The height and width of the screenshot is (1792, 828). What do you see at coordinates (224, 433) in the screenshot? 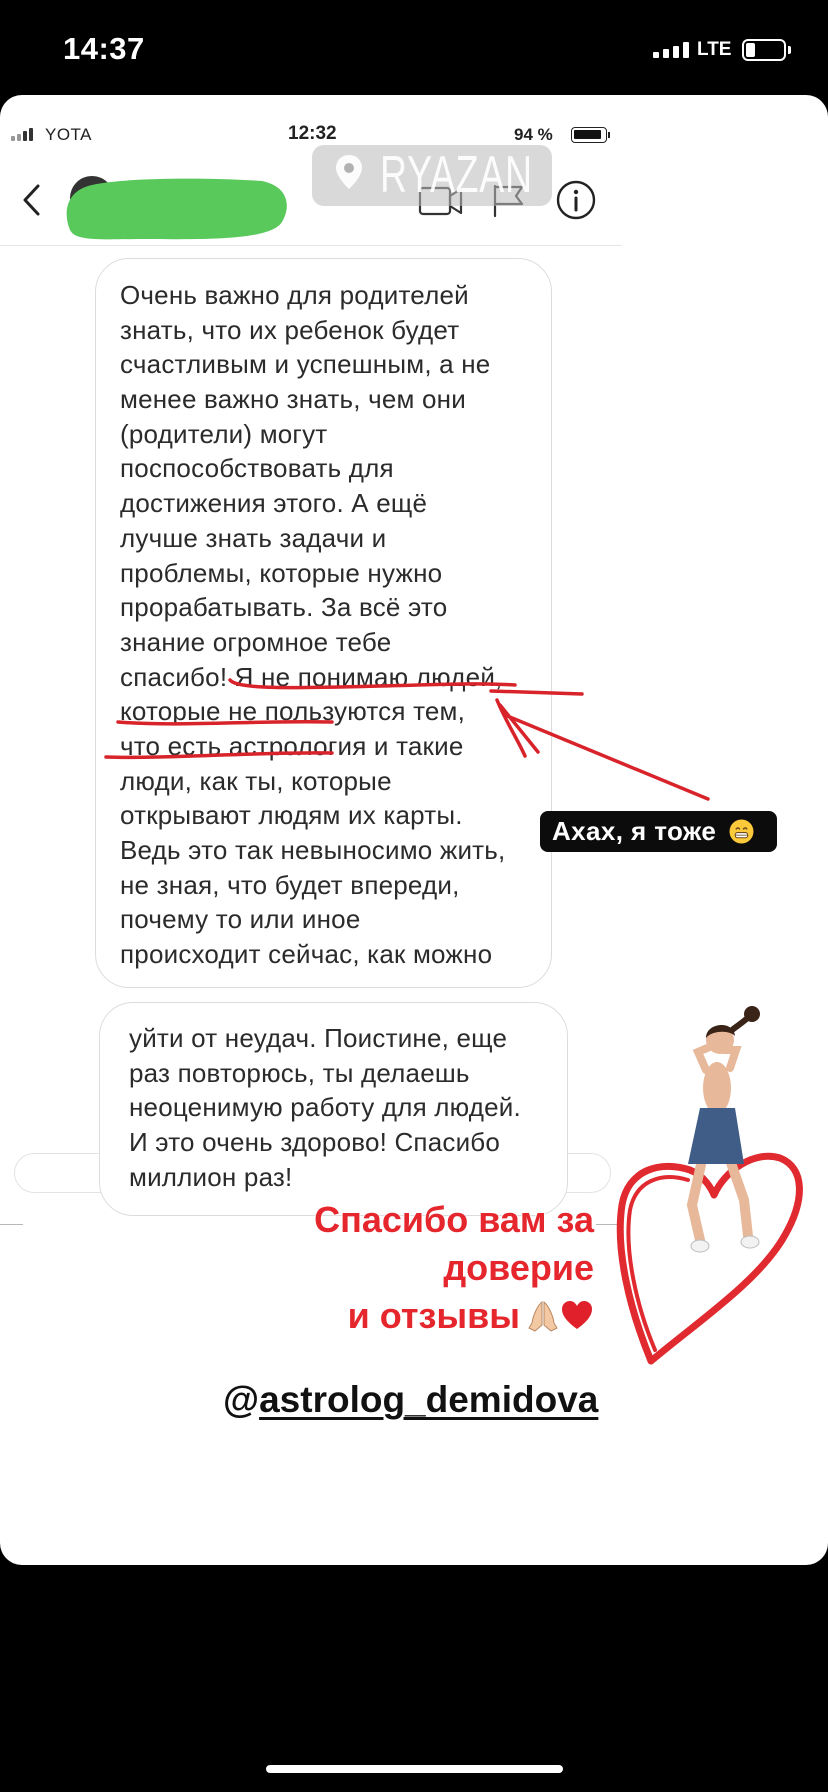
I see `message-line: (родители) могут` at bounding box center [224, 433].